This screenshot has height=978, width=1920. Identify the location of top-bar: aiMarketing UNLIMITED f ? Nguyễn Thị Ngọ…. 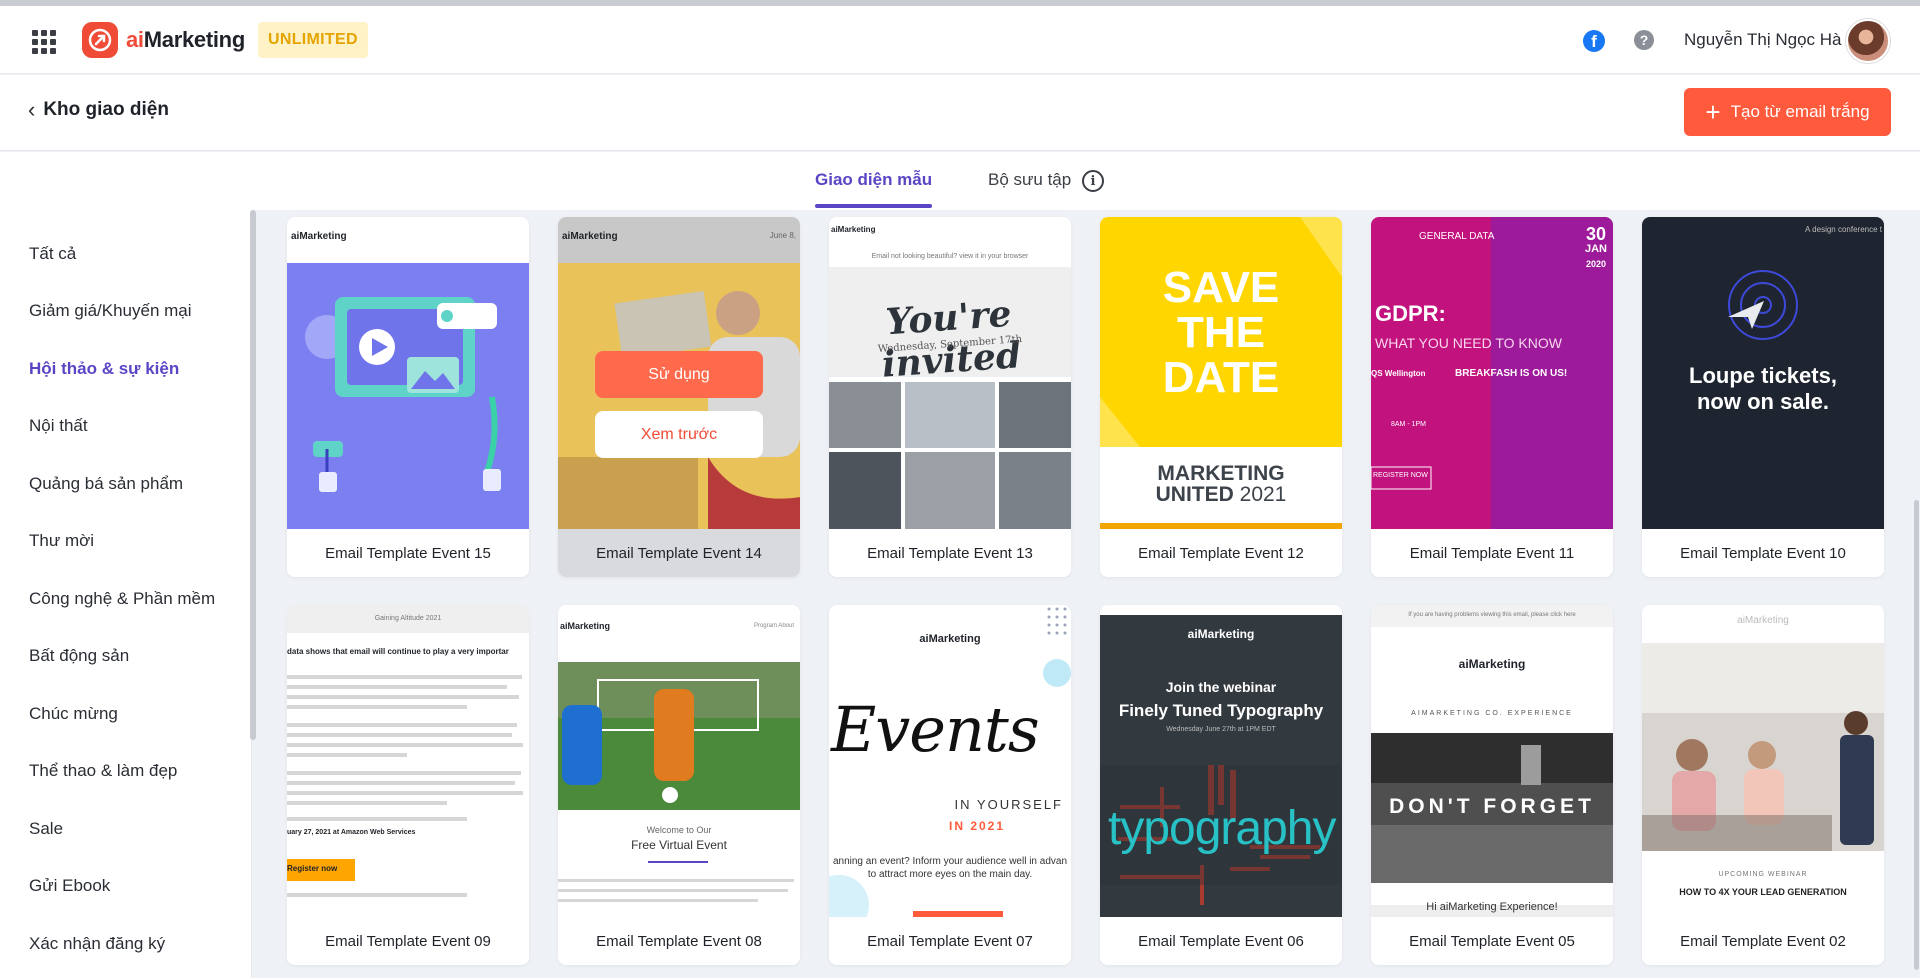
(960, 40).